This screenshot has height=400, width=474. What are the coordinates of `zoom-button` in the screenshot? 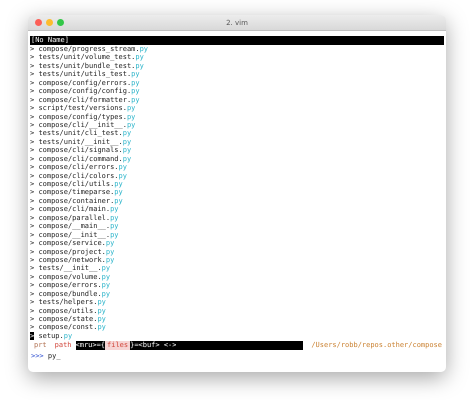 It's located at (60, 22).